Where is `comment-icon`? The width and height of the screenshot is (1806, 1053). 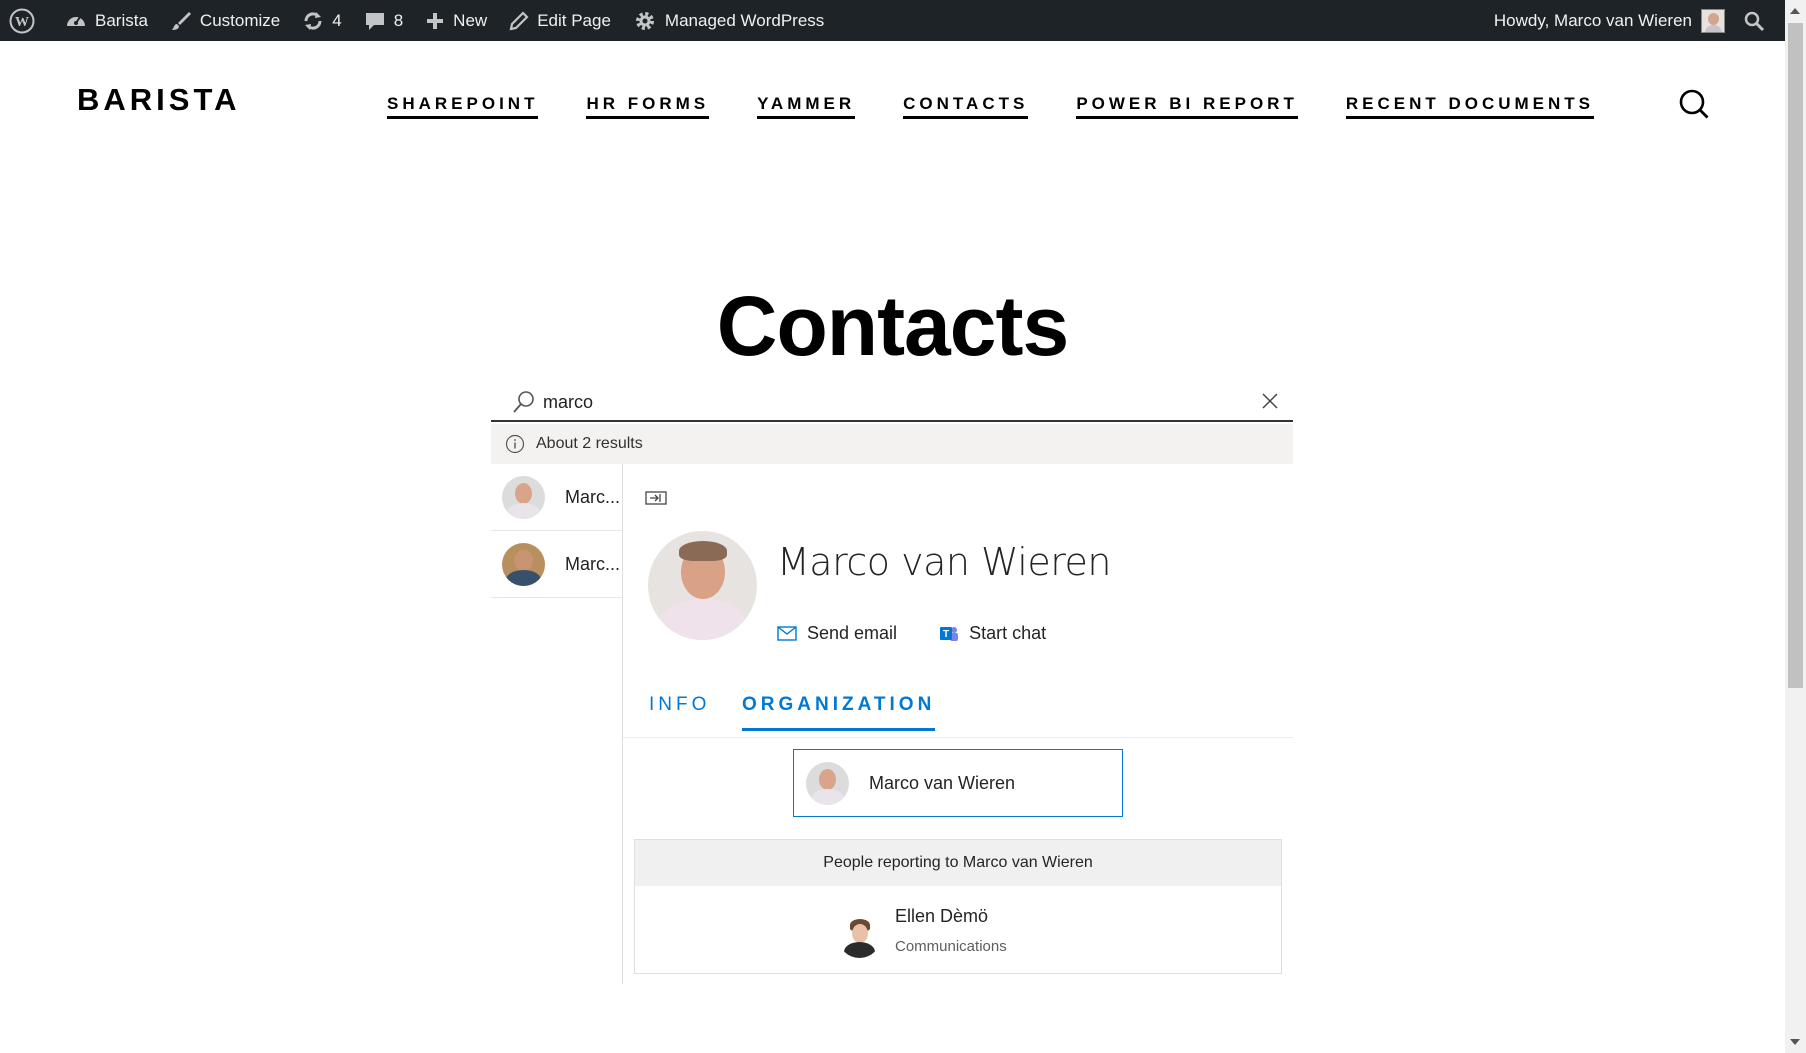
comment-icon is located at coordinates (374, 21).